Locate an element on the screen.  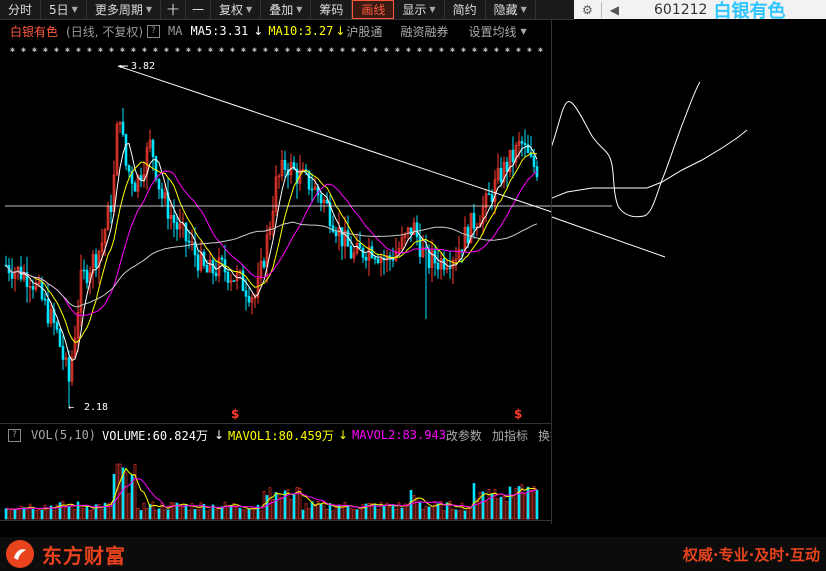
adjust-label: 复权 is located at coordinates (231, 10).